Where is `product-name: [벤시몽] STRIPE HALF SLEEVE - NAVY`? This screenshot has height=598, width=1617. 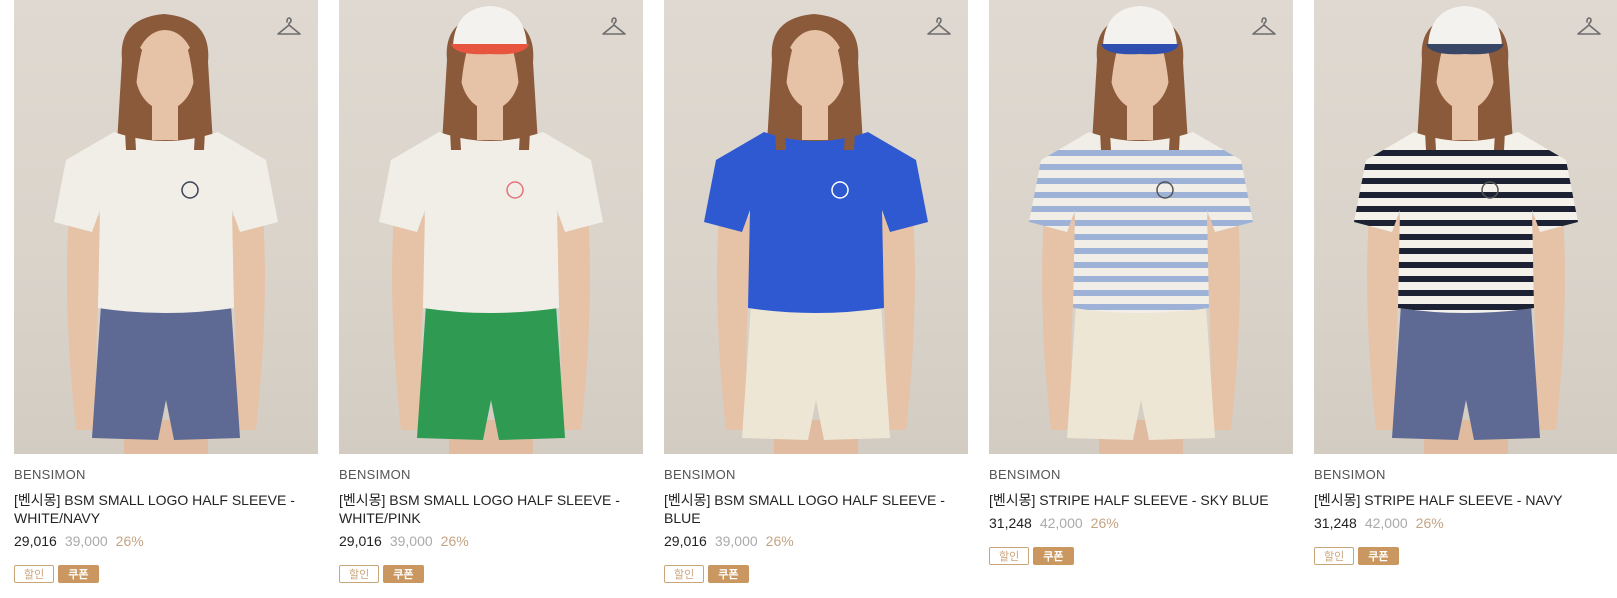
product-name: [벤시몽] STRIPE HALF SLEEVE - NAVY is located at coordinates (1459, 500).